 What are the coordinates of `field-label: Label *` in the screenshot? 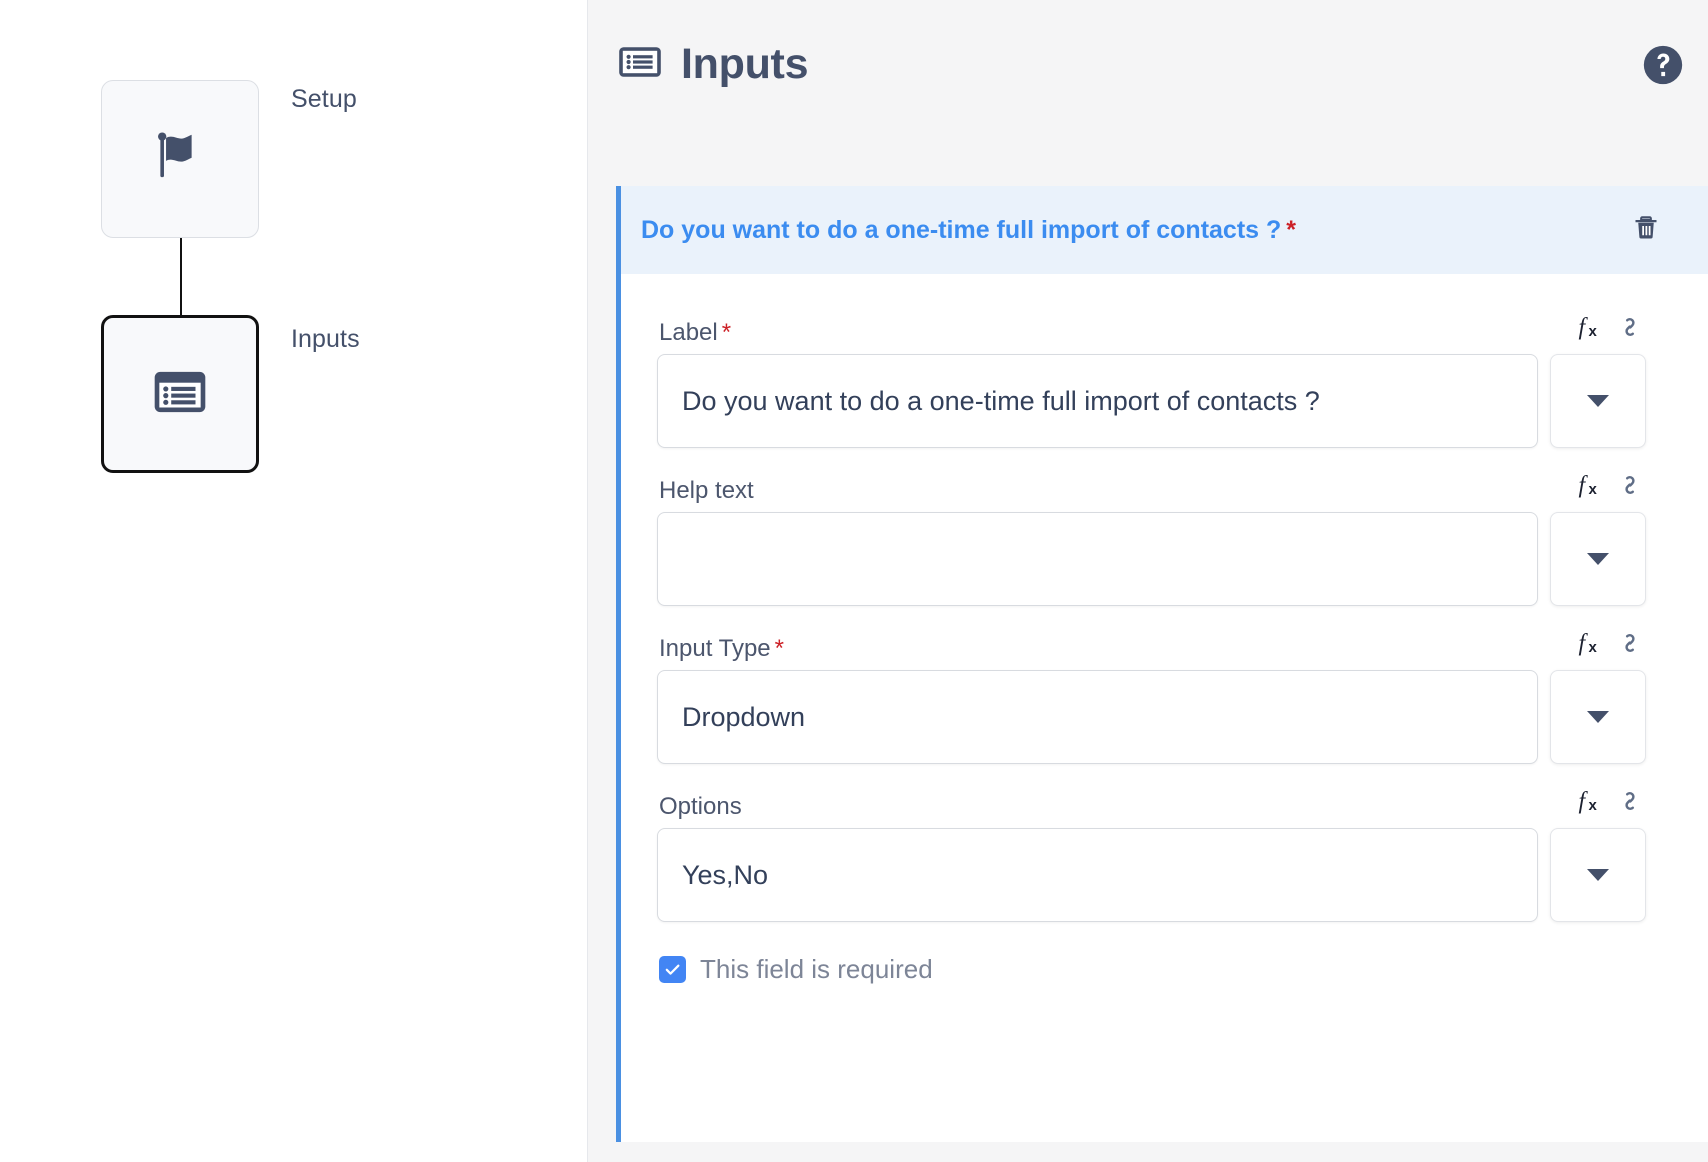 It's located at (695, 333).